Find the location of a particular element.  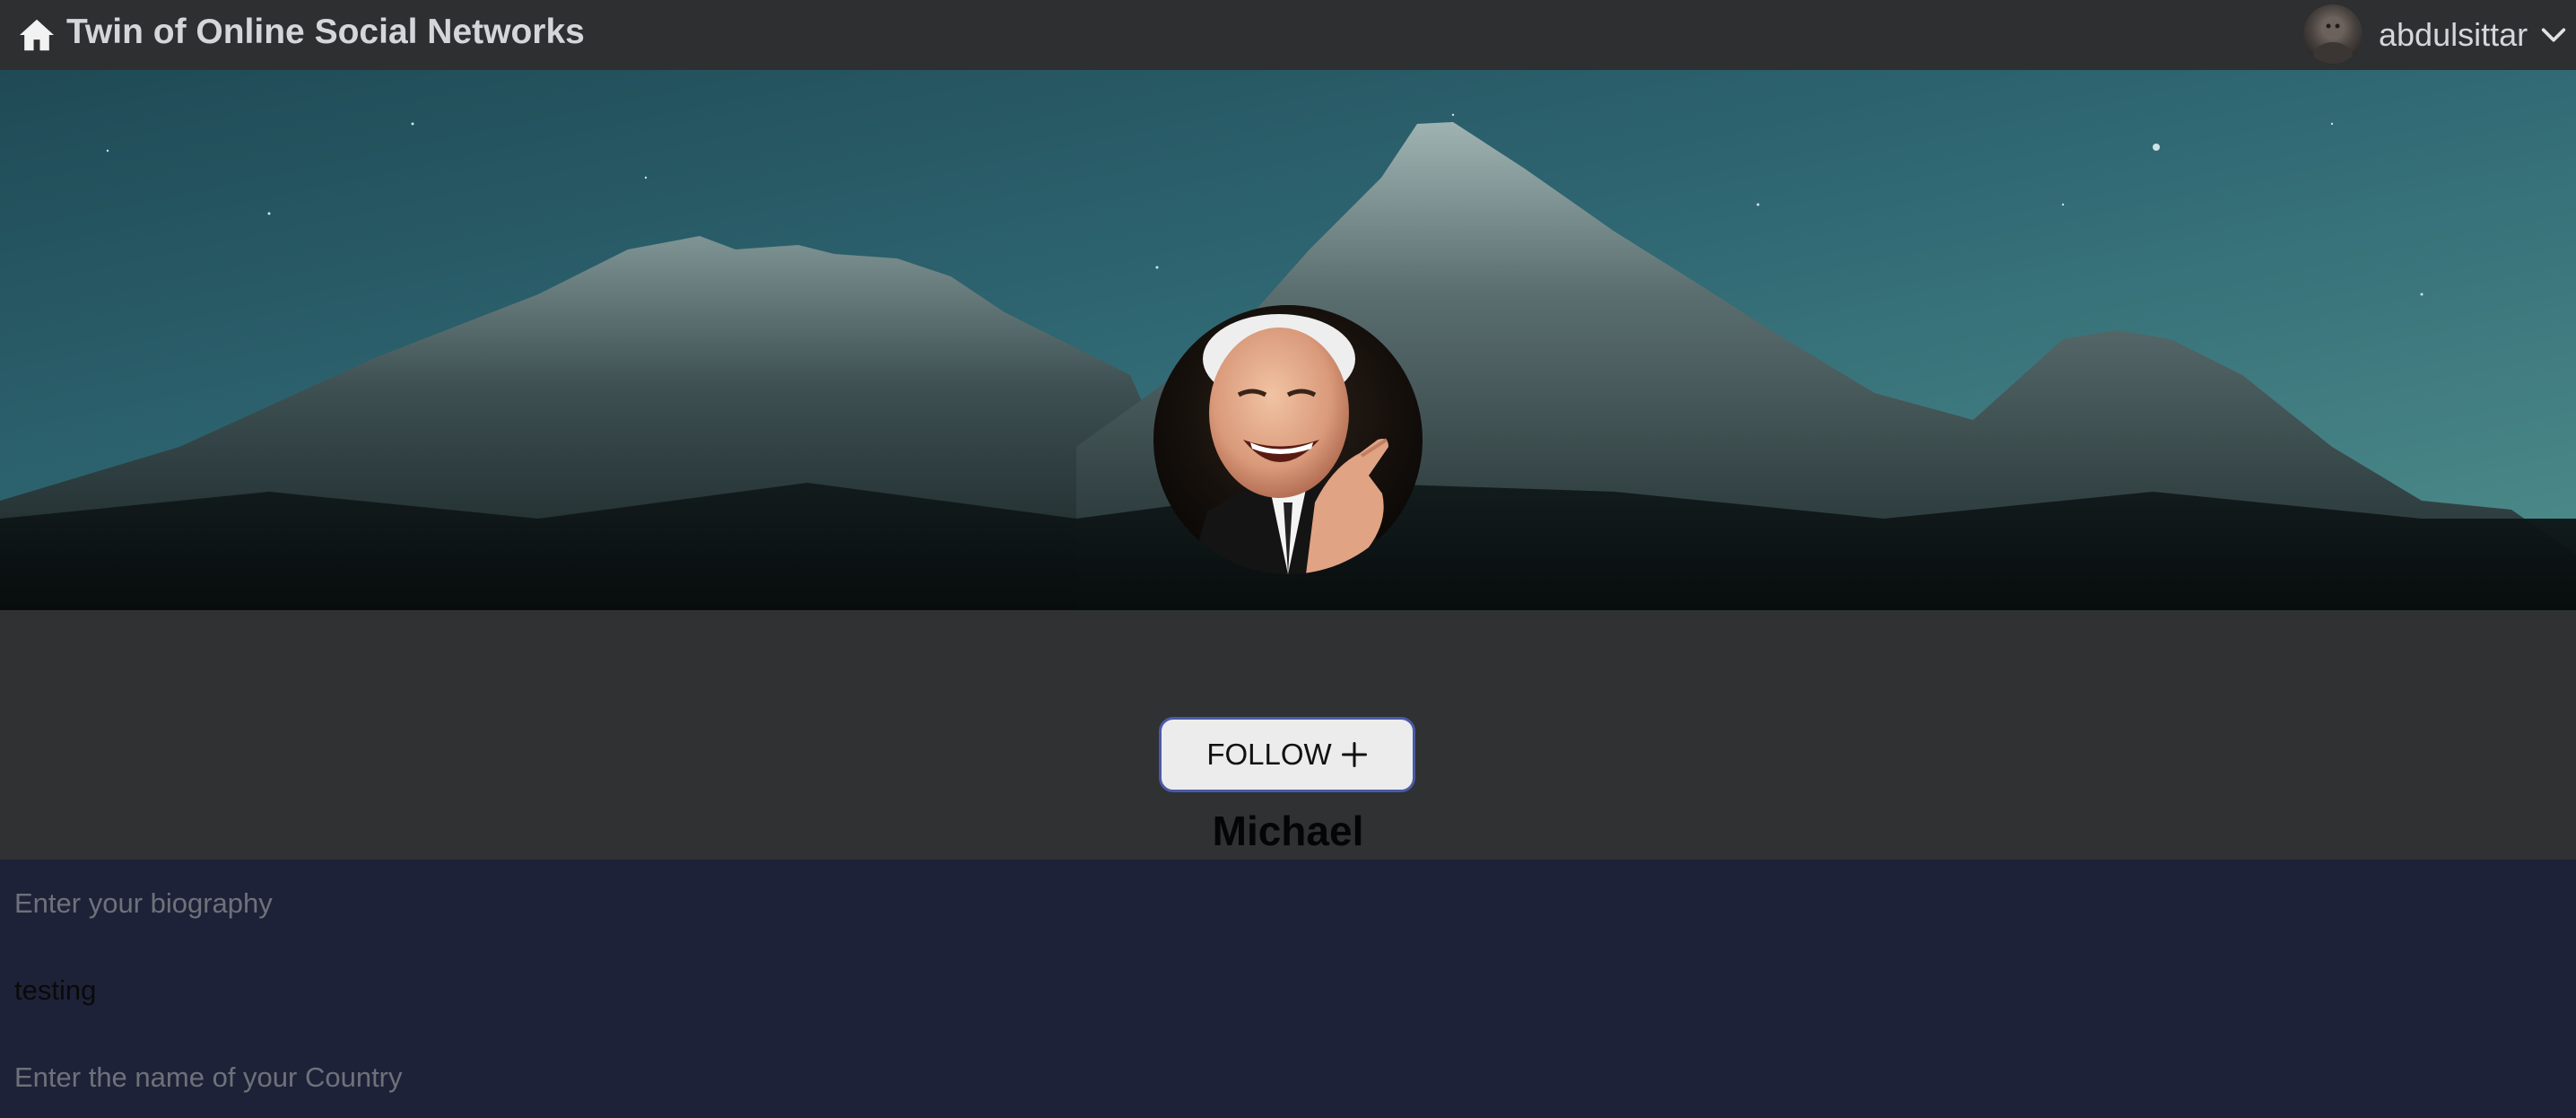

user-avatar is located at coordinates (2333, 34).